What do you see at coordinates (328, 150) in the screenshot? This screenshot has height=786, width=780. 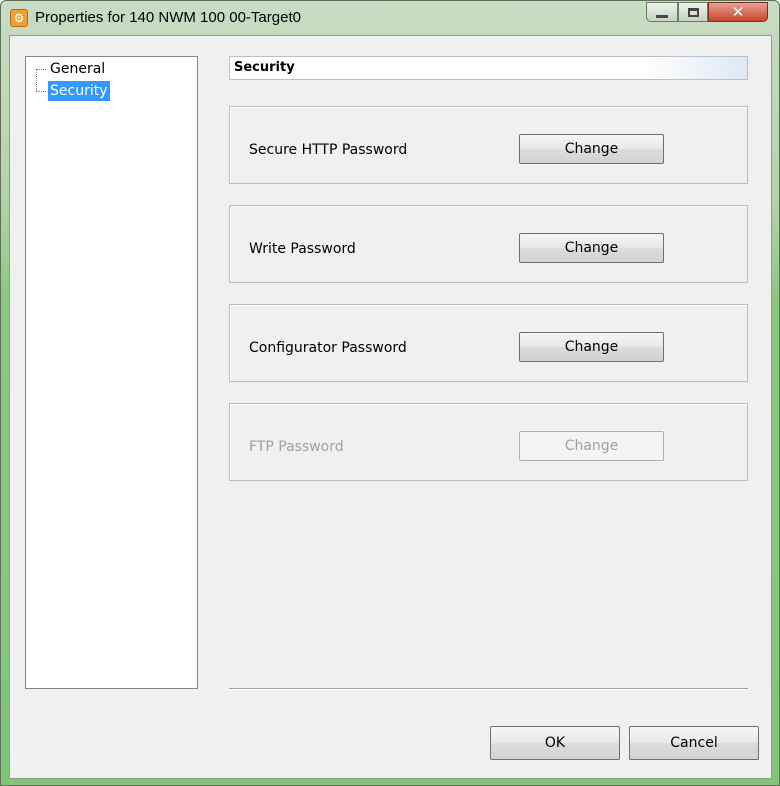 I see `secure-http-password-label: Secure HTTP Password` at bounding box center [328, 150].